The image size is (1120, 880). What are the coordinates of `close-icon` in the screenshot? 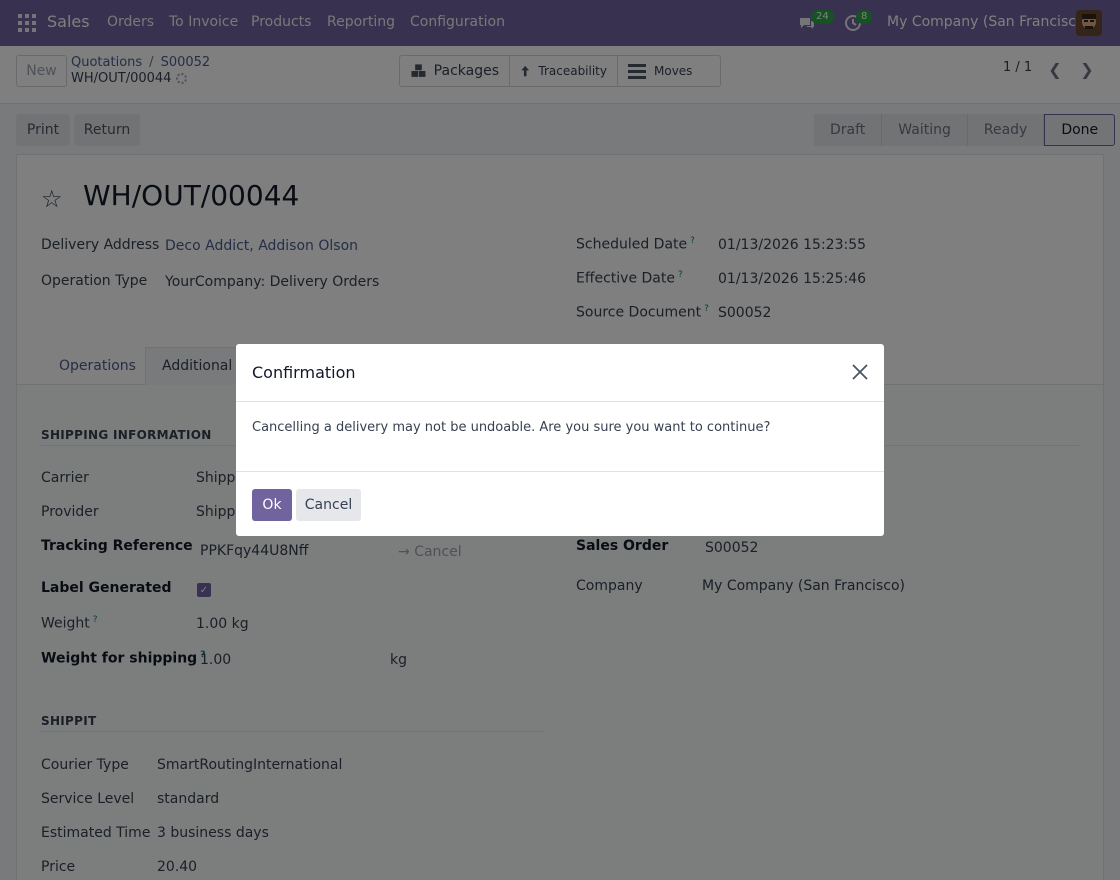 It's located at (860, 372).